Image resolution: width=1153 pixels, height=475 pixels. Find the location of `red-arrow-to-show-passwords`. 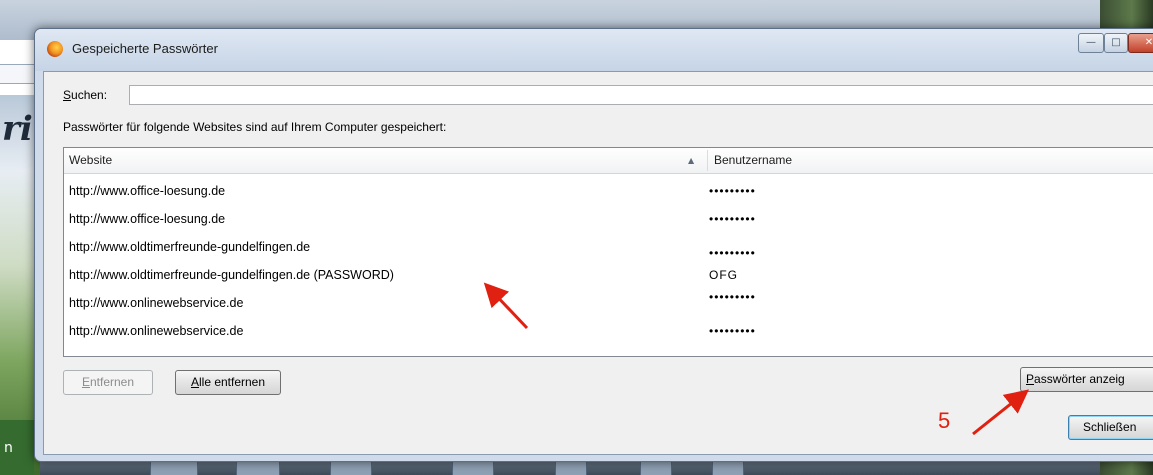

red-arrow-to-show-passwords is located at coordinates (1001, 412).